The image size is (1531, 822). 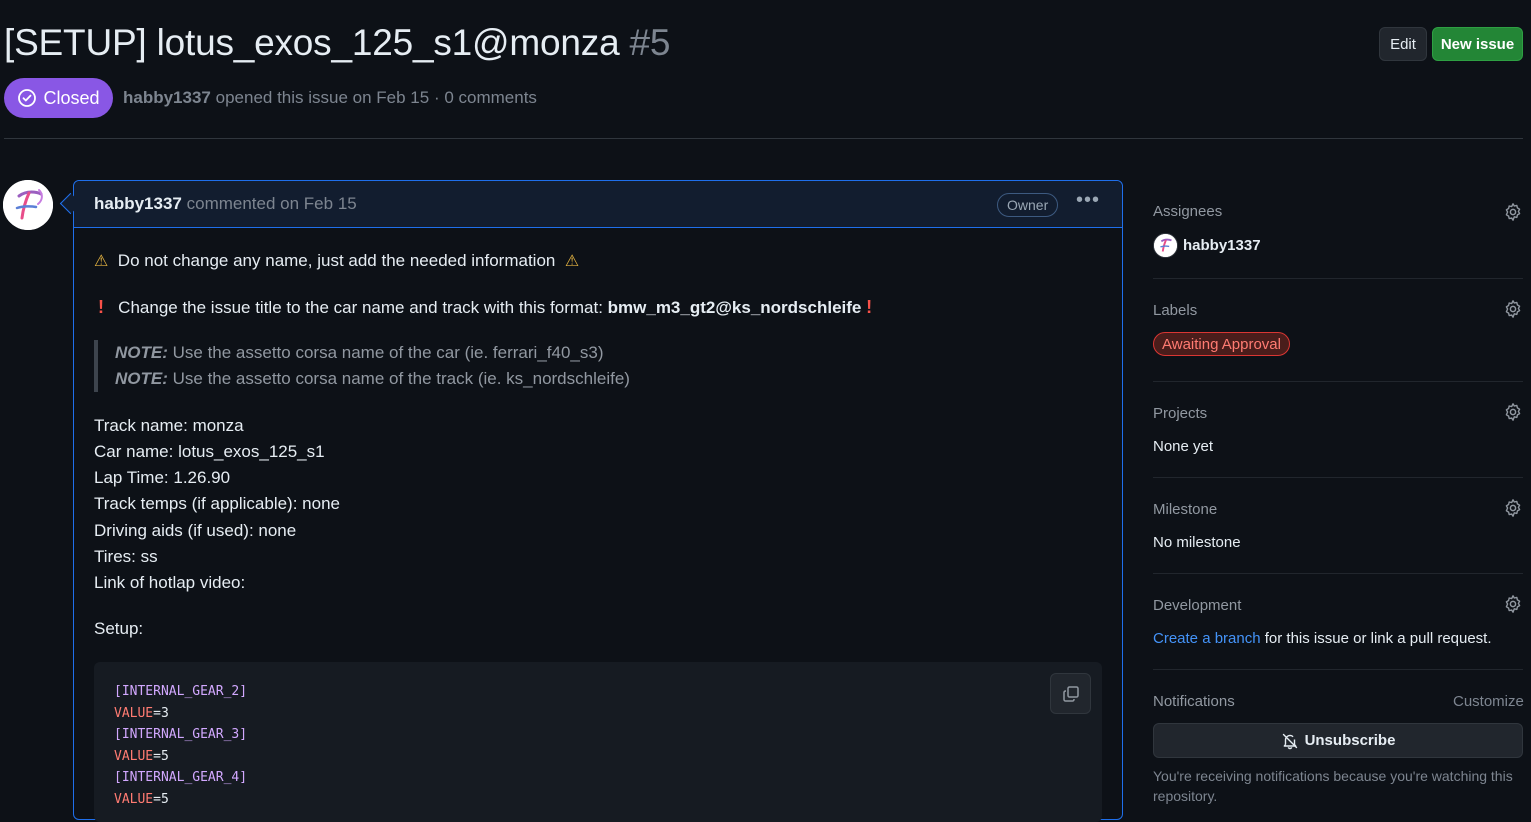 I want to click on projects-value: None yet, so click(x=1183, y=446).